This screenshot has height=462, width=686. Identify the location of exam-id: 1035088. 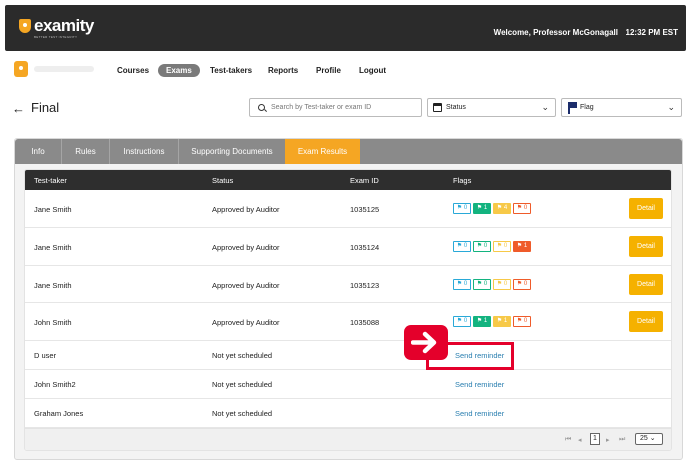
(365, 322).